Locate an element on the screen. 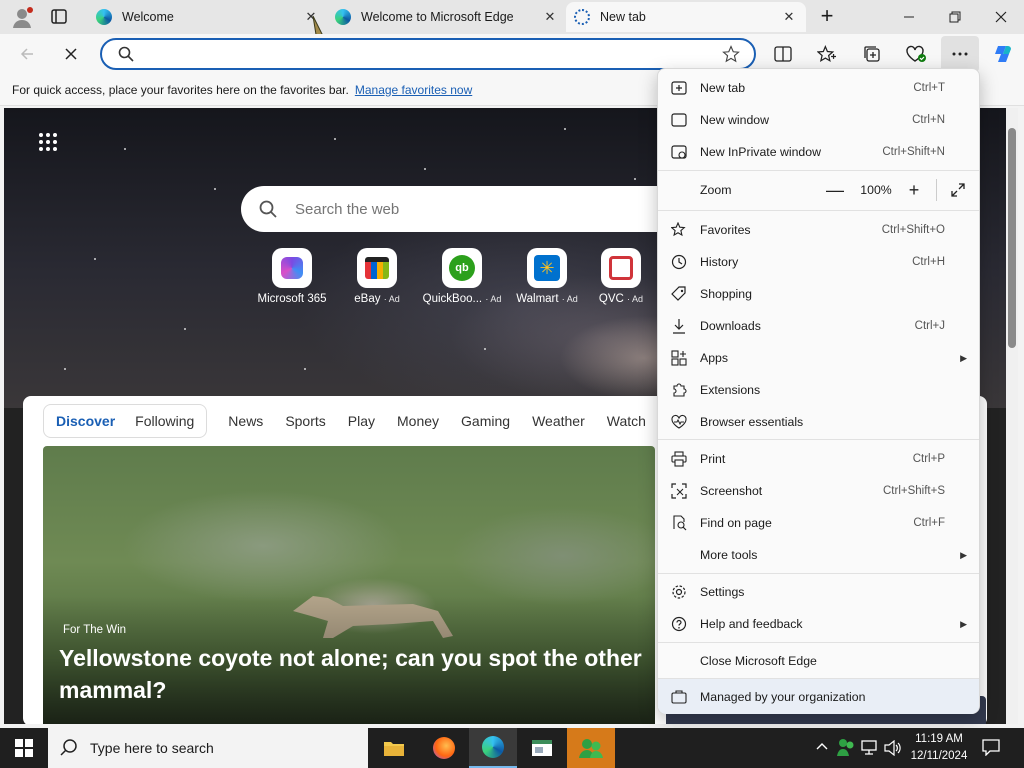 The height and width of the screenshot is (768, 1024). web-search-box: Search the web is located at coordinates (471, 209).